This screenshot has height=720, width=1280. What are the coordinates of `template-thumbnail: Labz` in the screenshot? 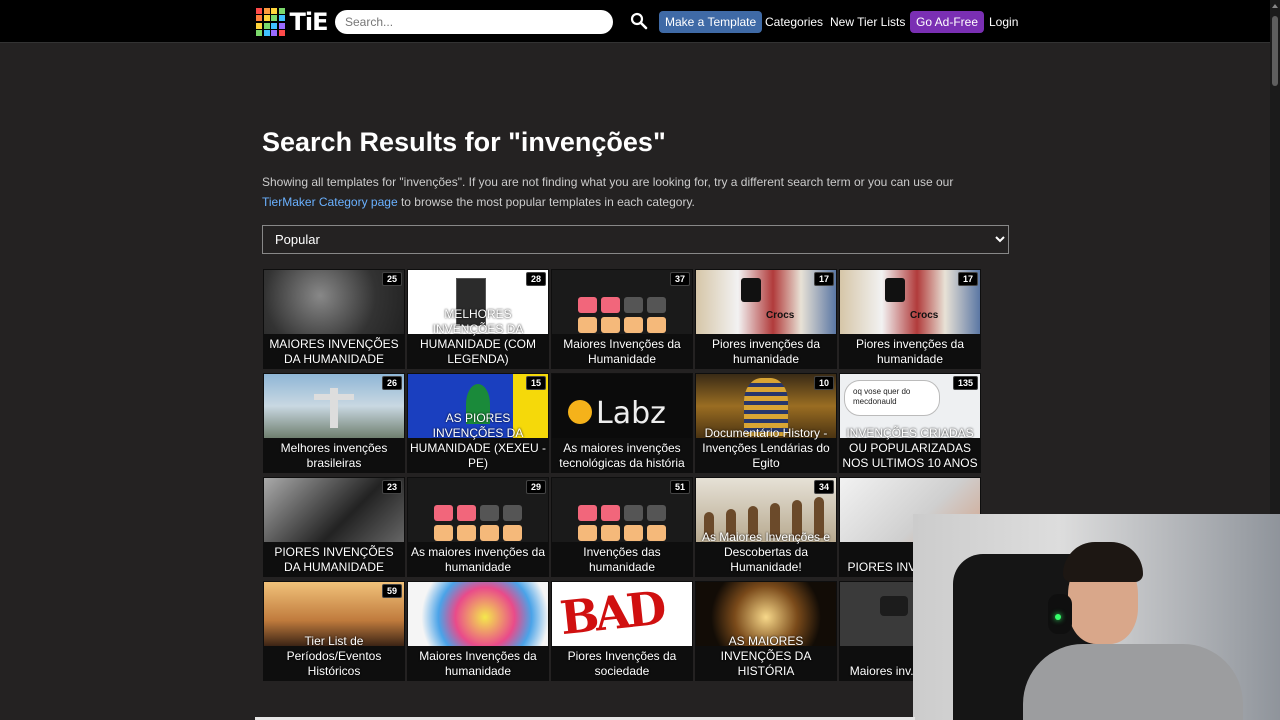 It's located at (622, 406).